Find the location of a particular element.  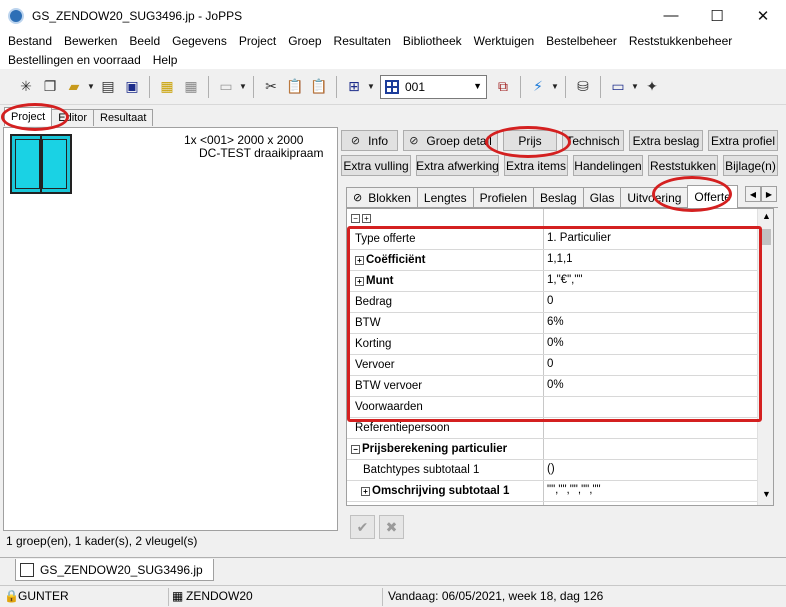

tab-profielen: Profielen is located at coordinates (503, 197).